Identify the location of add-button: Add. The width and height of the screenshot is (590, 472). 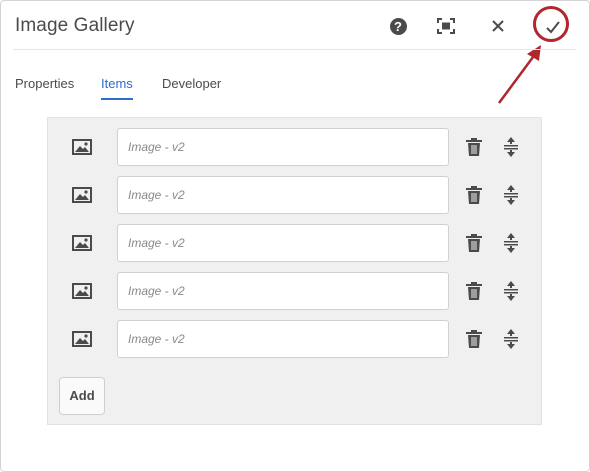
(82, 396).